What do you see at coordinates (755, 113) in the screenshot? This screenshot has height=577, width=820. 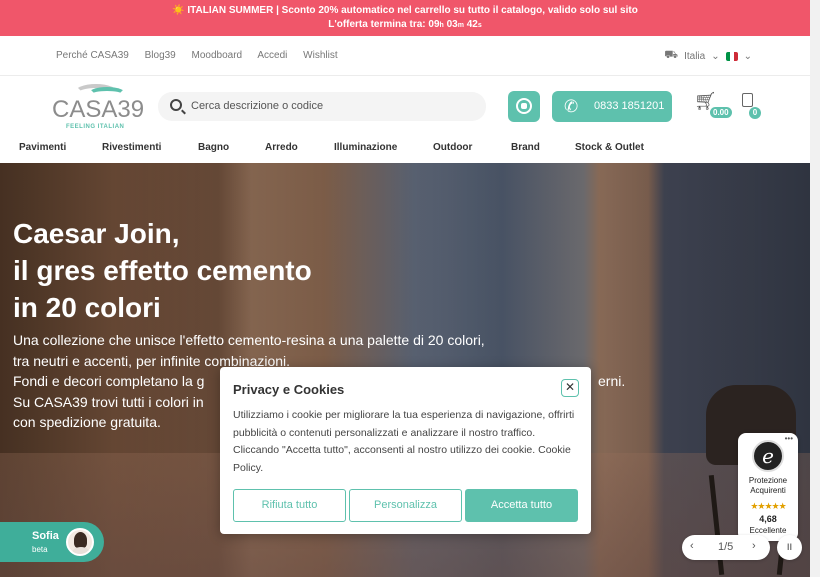 I see `list-count-badge: 0` at bounding box center [755, 113].